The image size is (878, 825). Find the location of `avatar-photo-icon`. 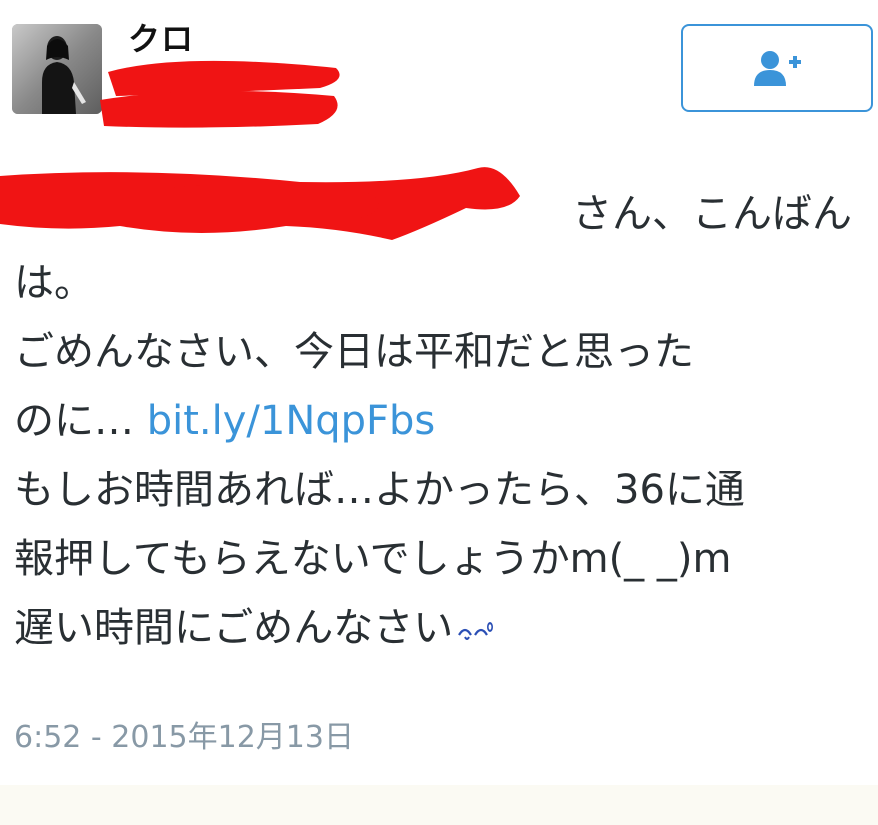

avatar-photo-icon is located at coordinates (57, 69).